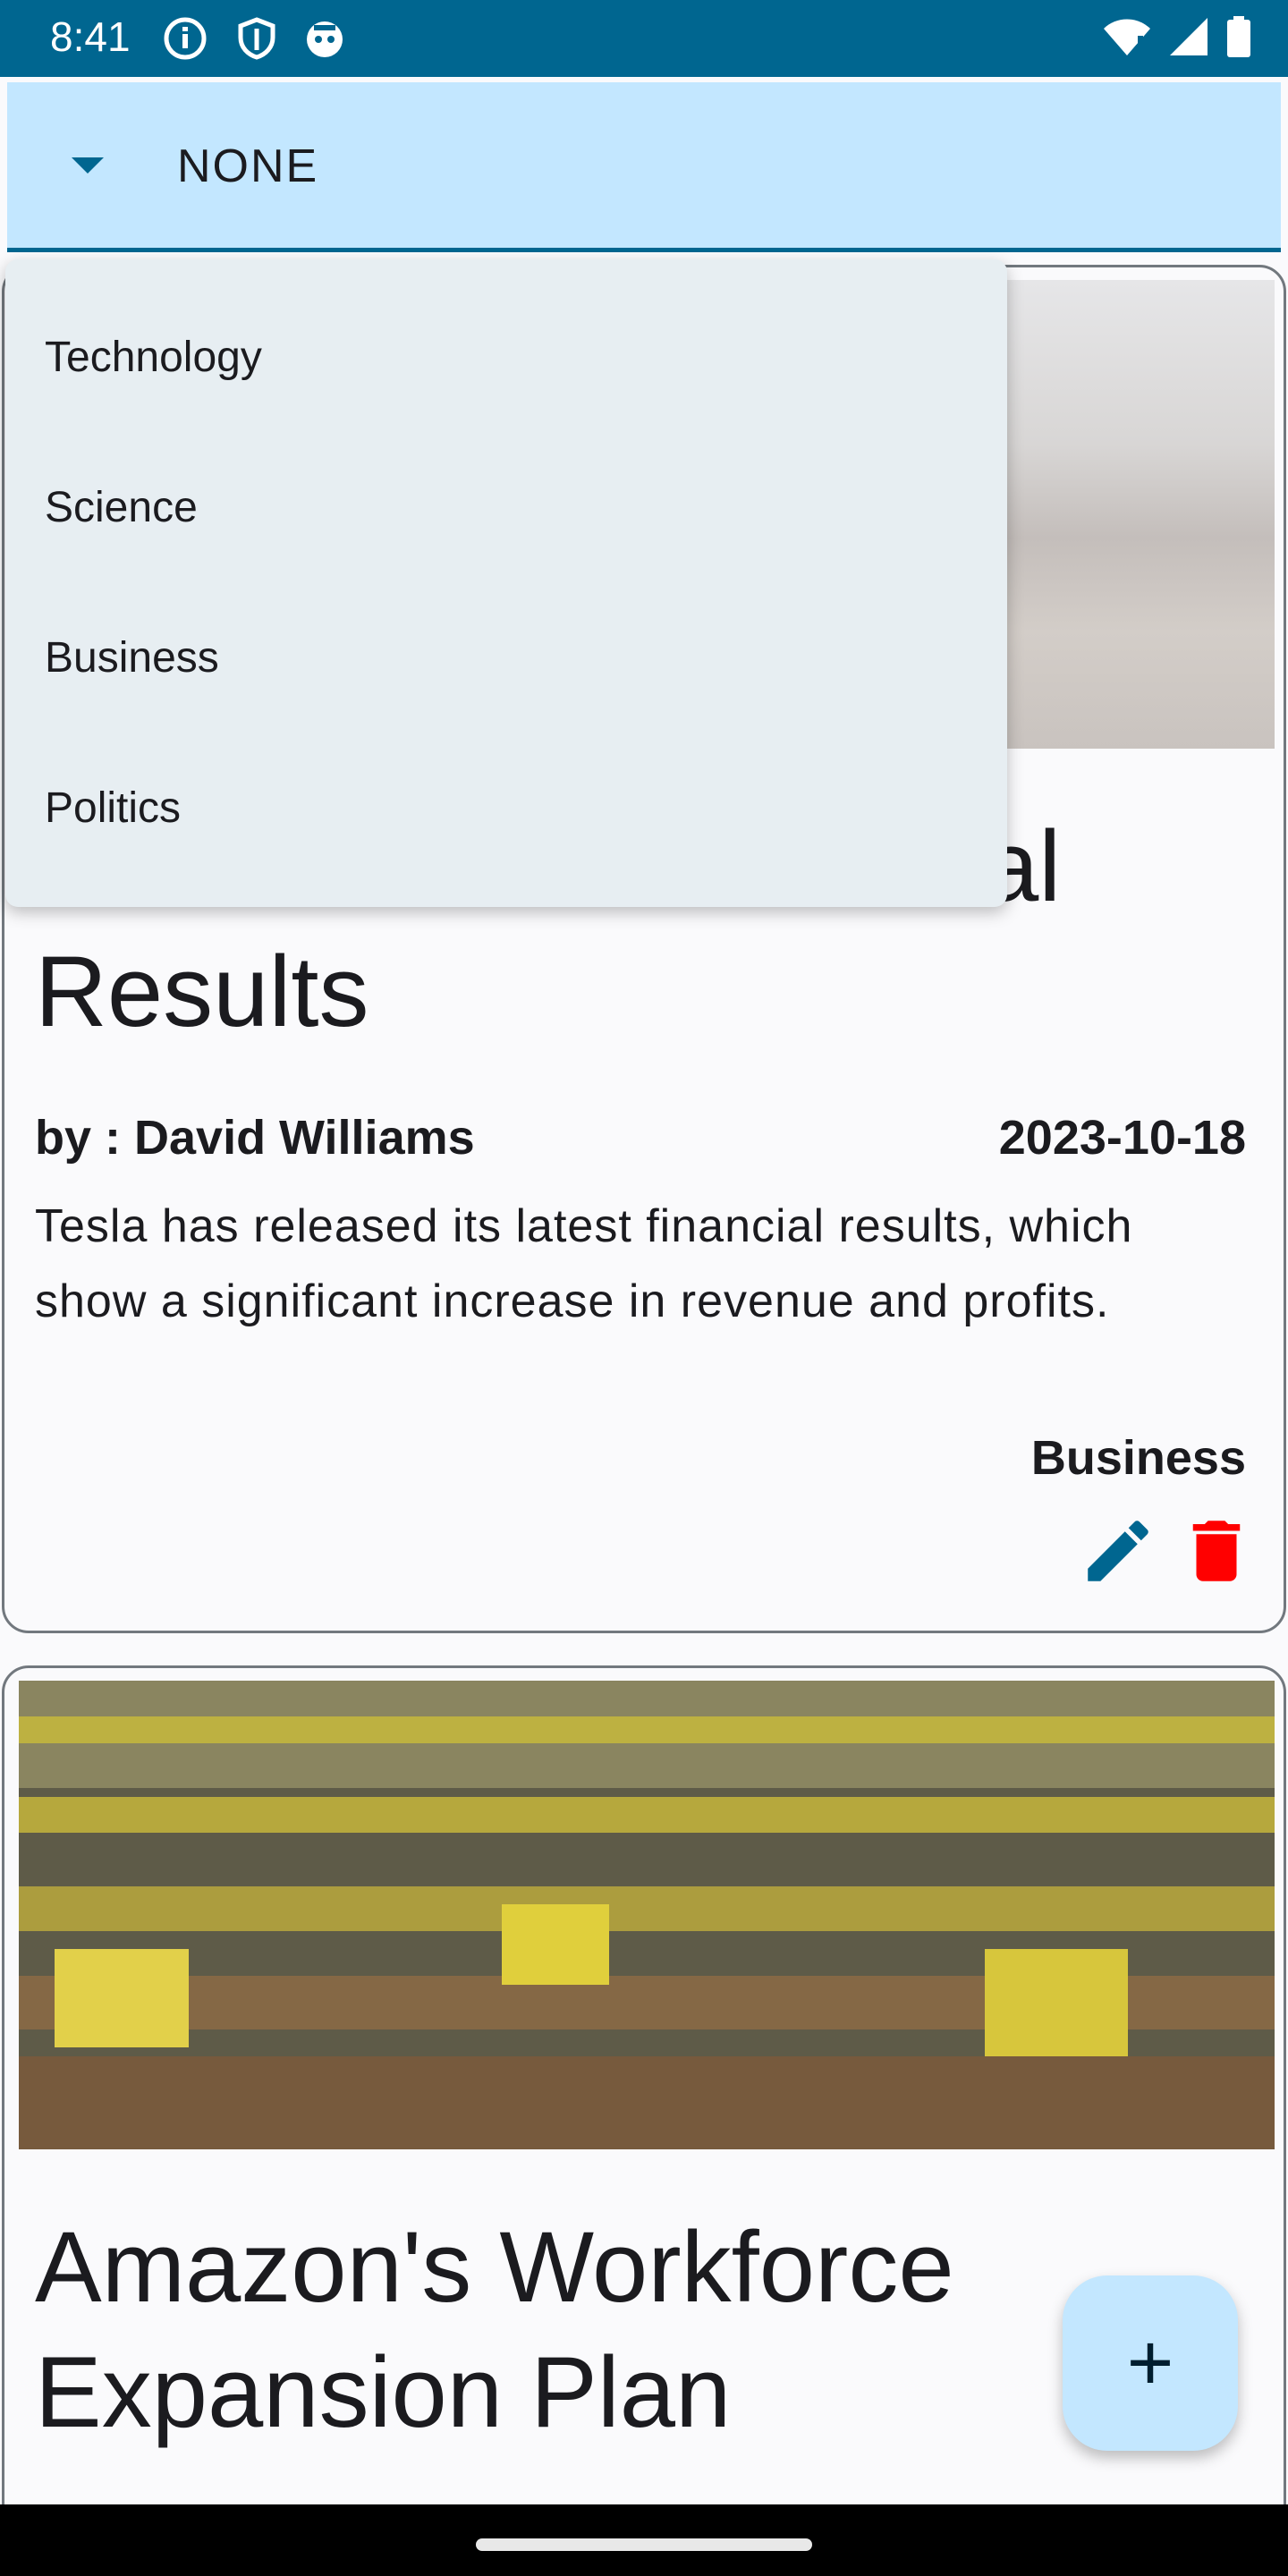  Describe the element at coordinates (494, 2329) in the screenshot. I see `article-title: Amazon's Workforce Expansion Plan` at that location.